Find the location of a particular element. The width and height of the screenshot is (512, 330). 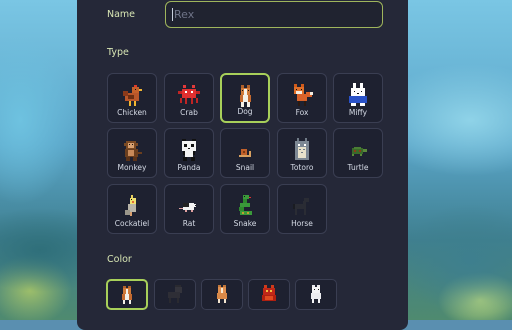

color-option-brown is located at coordinates (127, 294).